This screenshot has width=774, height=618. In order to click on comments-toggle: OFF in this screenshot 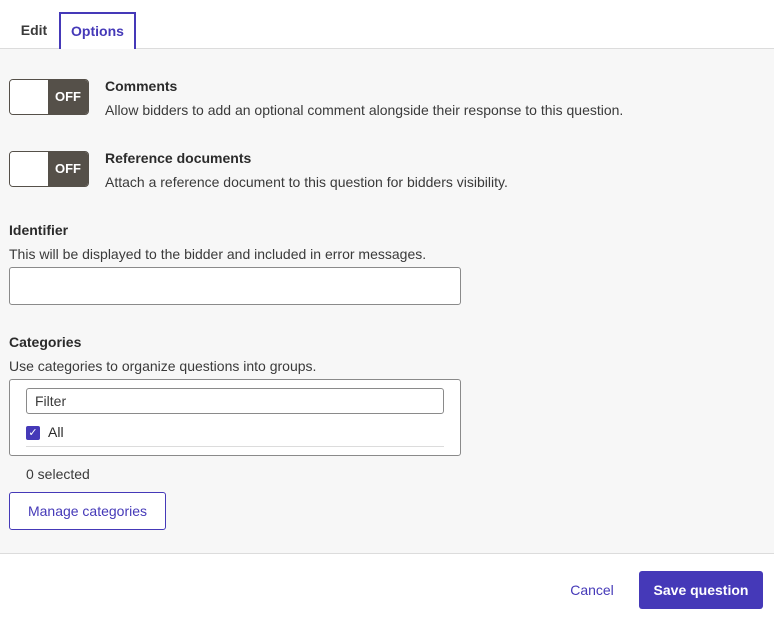, I will do `click(49, 97)`.